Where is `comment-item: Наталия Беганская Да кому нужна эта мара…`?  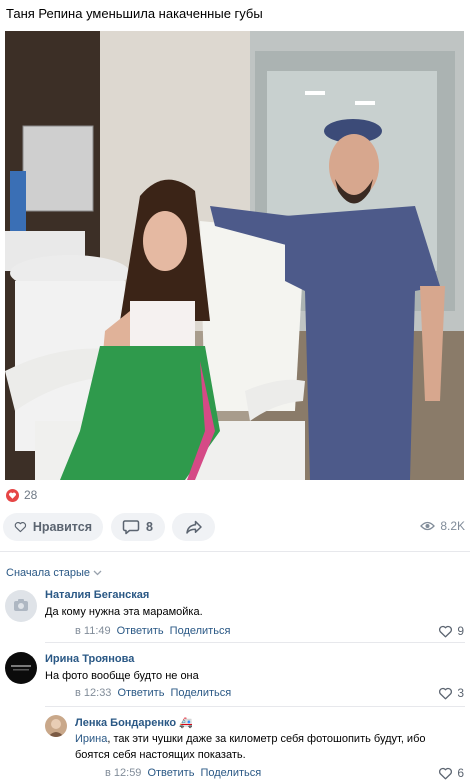 comment-item: Наталия Беганская Да кому нужна эта мара… is located at coordinates (235, 615).